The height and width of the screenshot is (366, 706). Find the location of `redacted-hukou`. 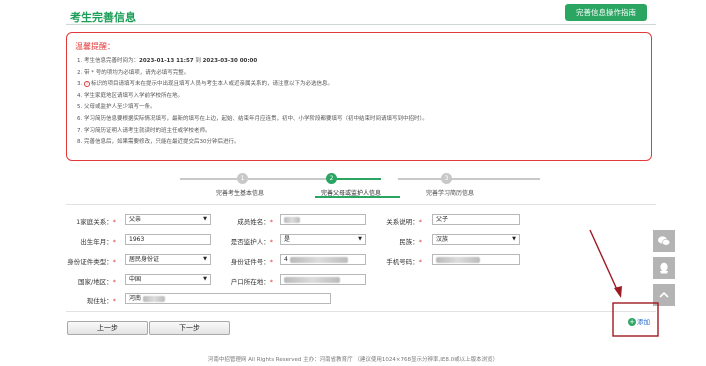

redacted-hukou is located at coordinates (312, 279).